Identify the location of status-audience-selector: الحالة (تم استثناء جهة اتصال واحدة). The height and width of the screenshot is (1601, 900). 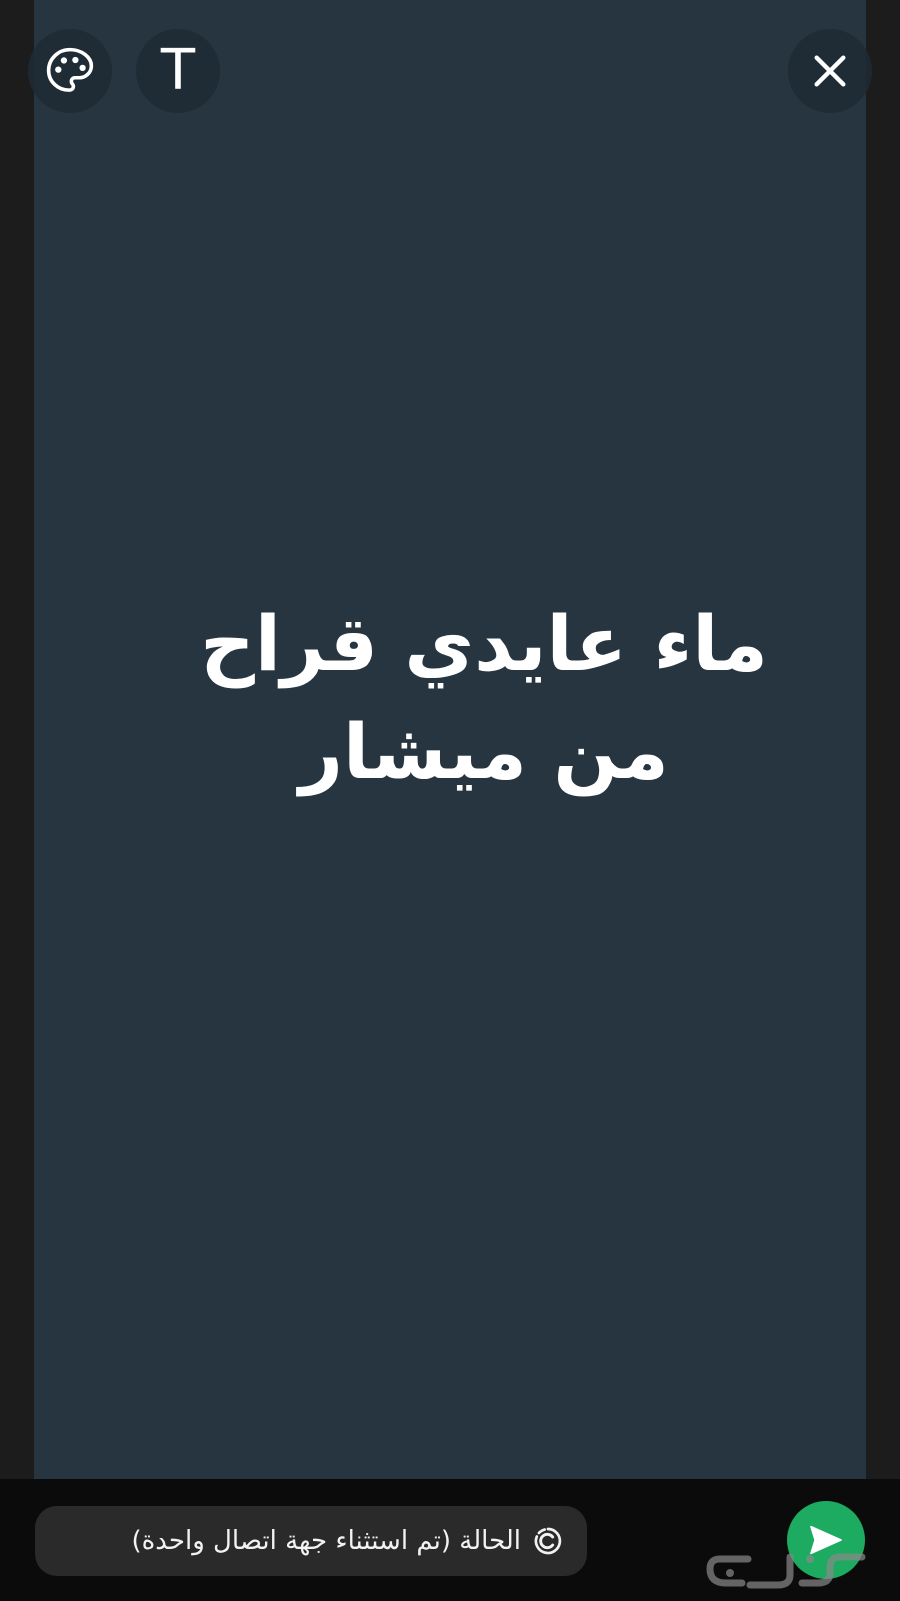
(311, 1541).